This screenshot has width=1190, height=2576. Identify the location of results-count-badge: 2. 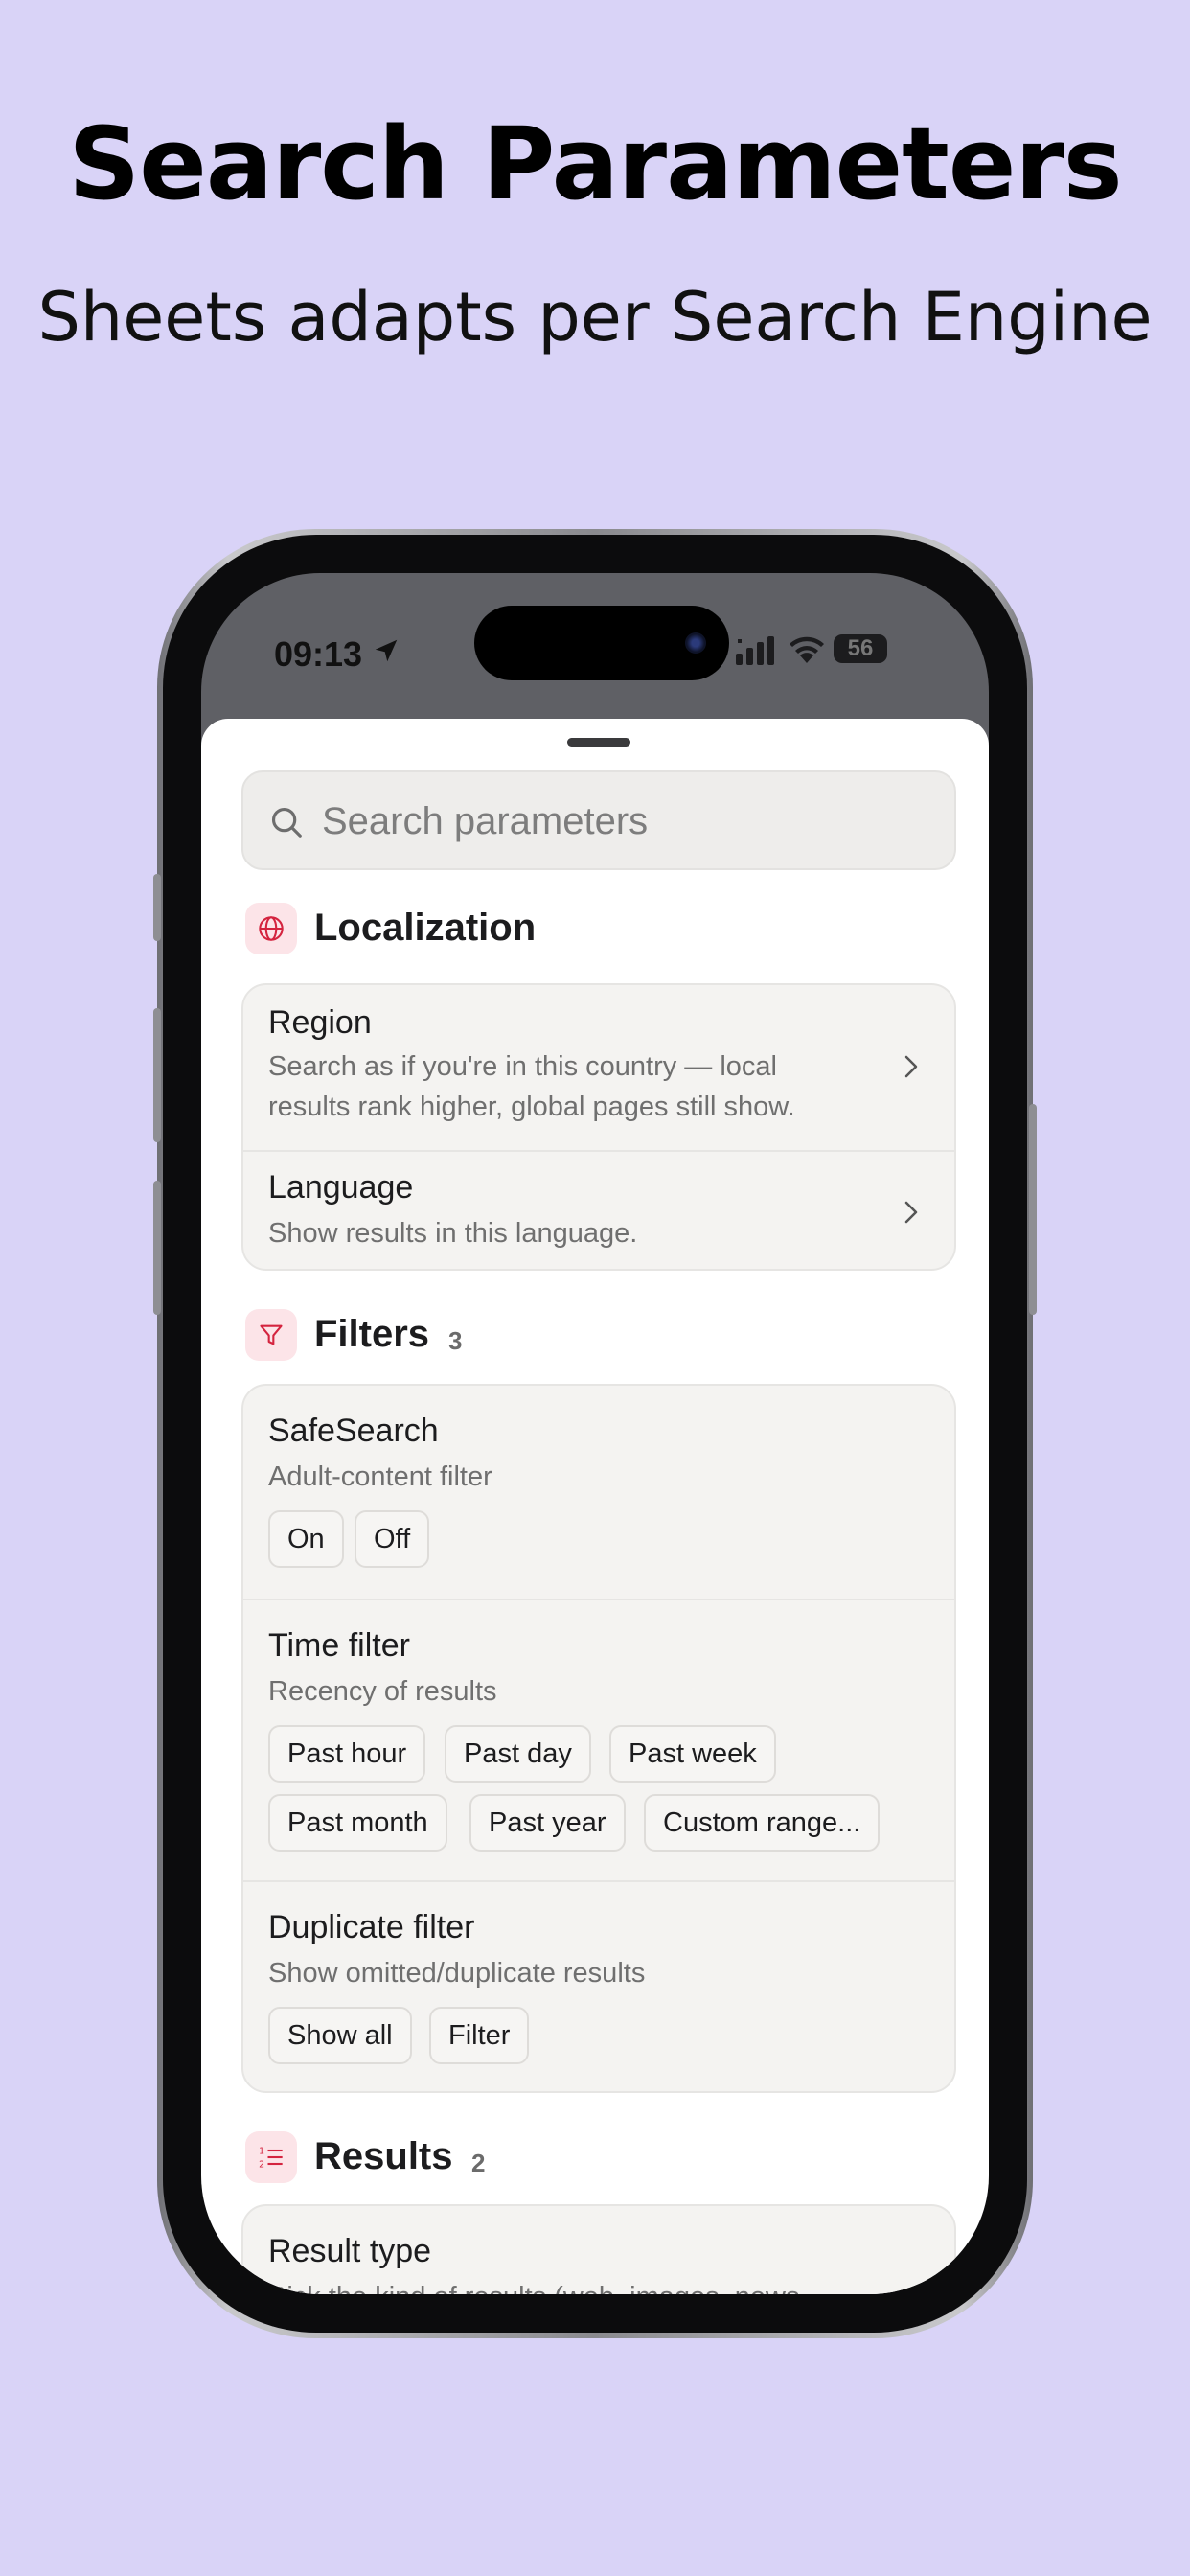
(479, 2163).